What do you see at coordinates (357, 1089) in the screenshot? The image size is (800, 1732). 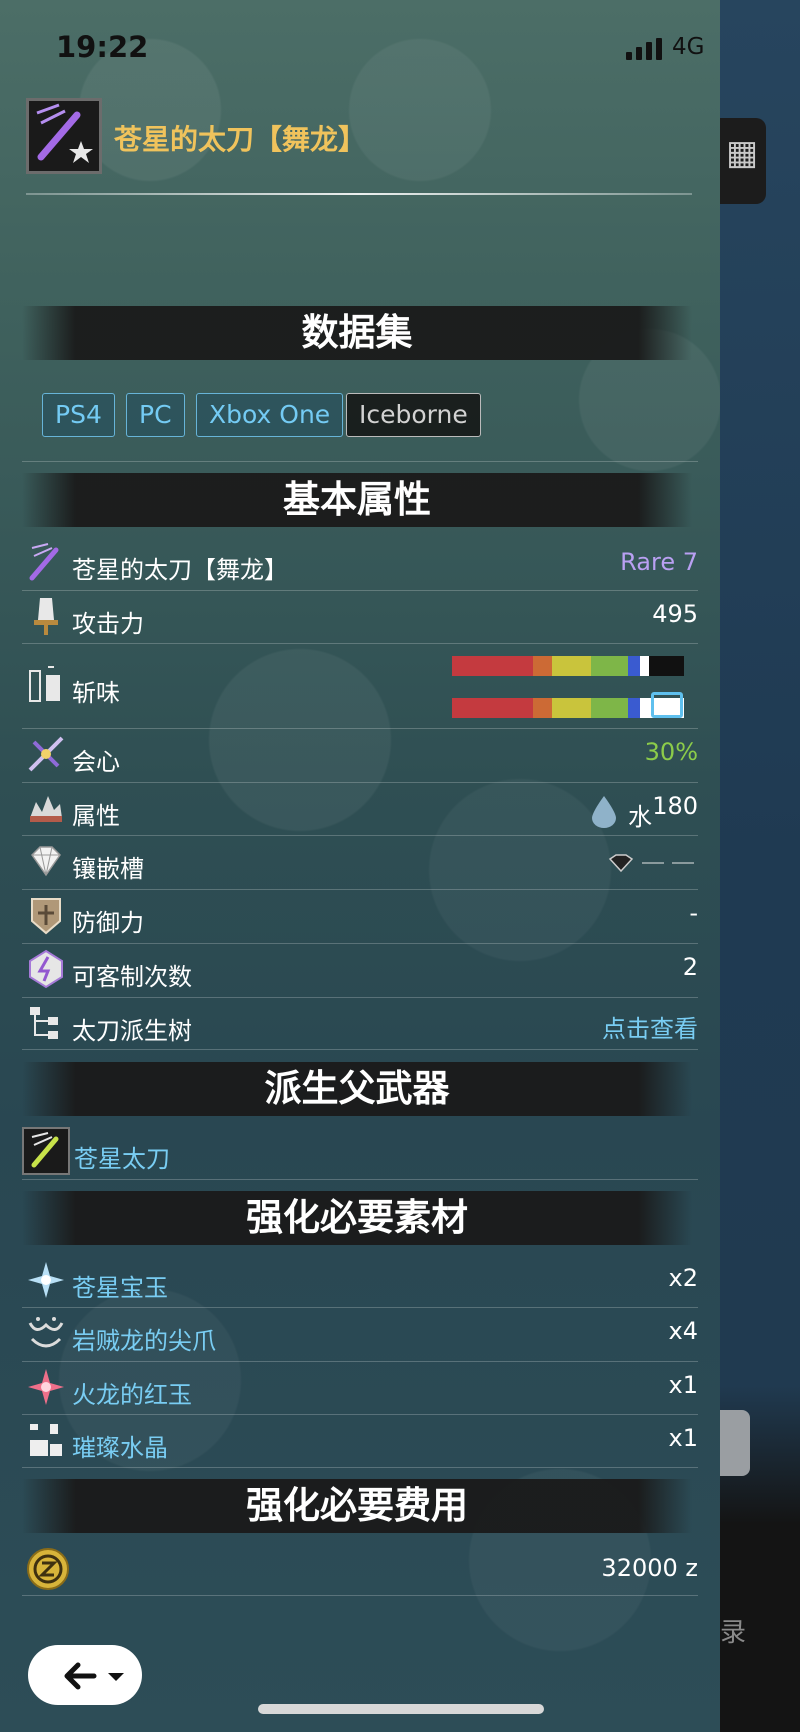 I see `section-parent: 派生父武器` at bounding box center [357, 1089].